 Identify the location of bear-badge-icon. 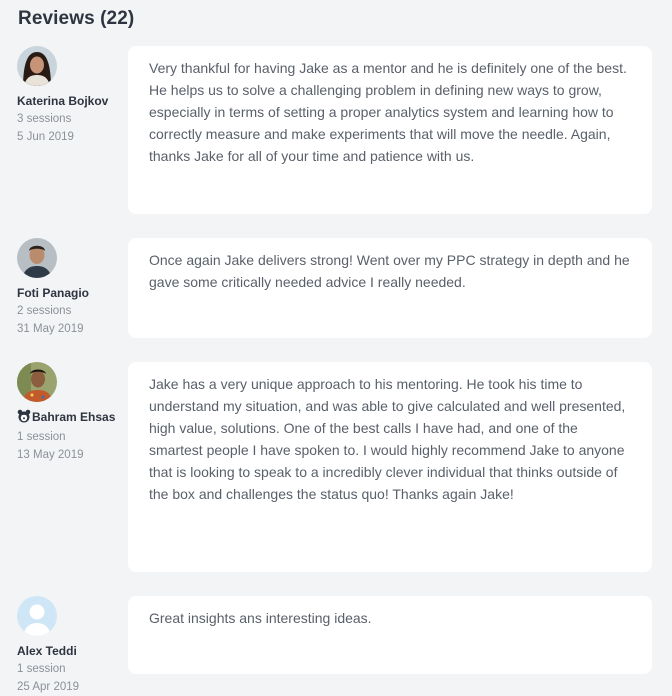
(24, 418).